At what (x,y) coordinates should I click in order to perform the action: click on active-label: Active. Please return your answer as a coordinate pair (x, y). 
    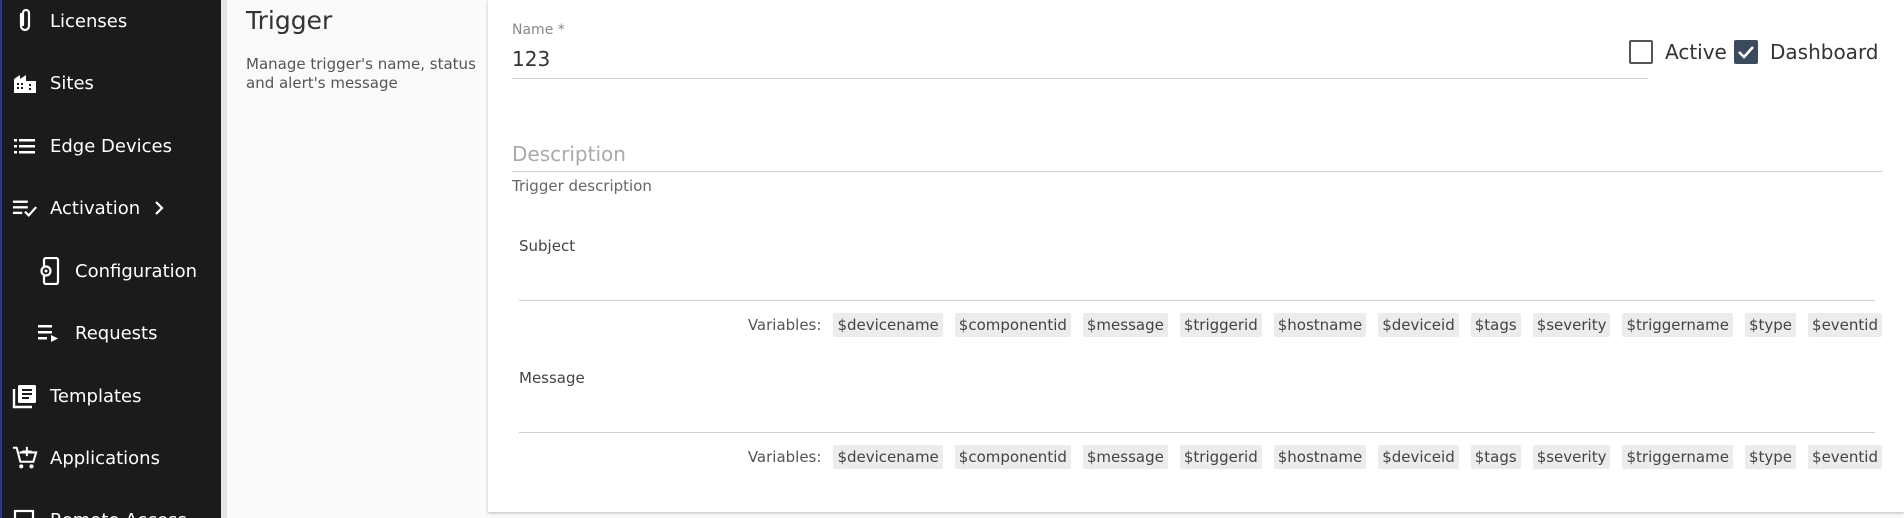
    Looking at the image, I should click on (1696, 52).